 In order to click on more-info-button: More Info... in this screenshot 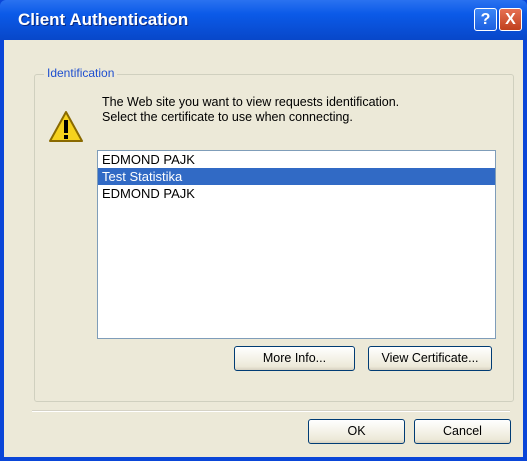, I will do `click(294, 358)`.